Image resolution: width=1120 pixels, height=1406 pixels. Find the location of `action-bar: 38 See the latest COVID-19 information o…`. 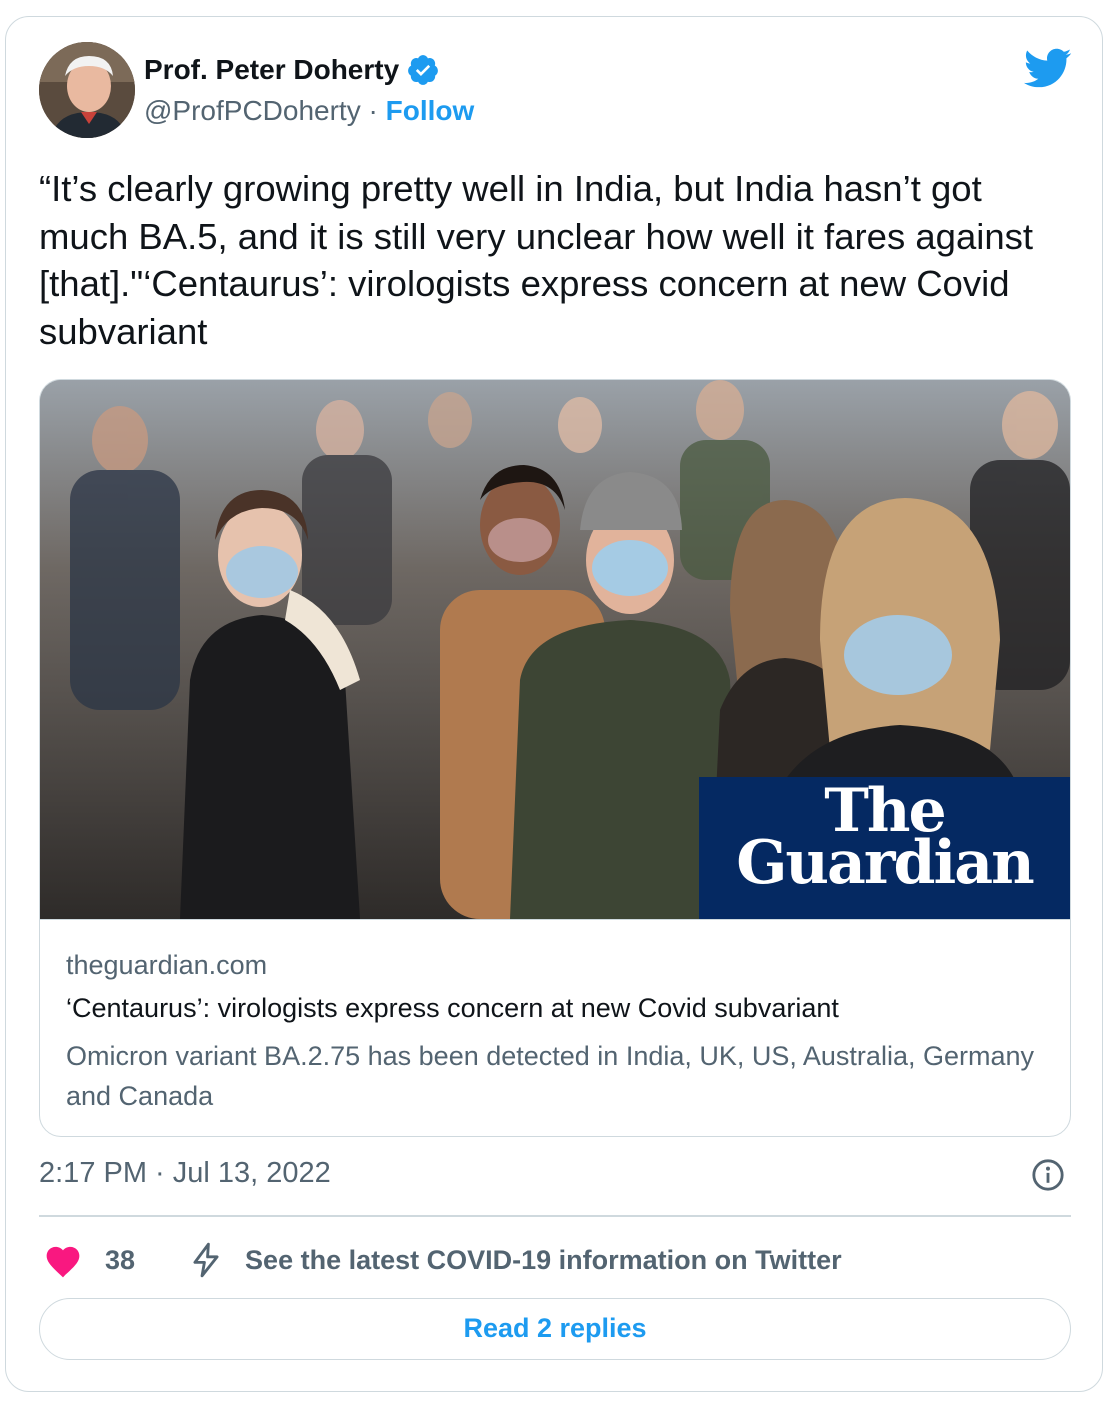

action-bar: 38 See the latest COVID-19 information o… is located at coordinates (555, 1260).